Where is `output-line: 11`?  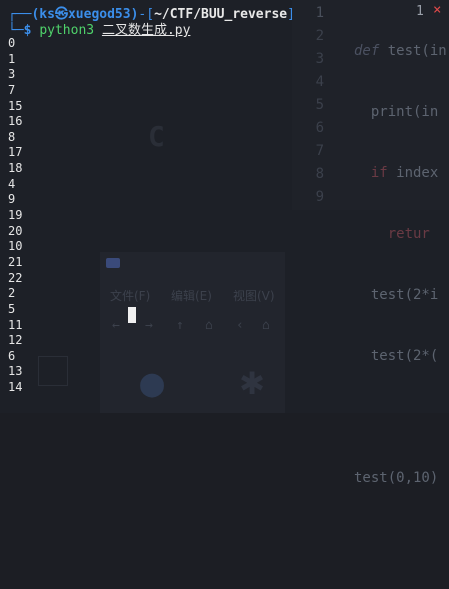
output-line: 11 is located at coordinates (15, 324).